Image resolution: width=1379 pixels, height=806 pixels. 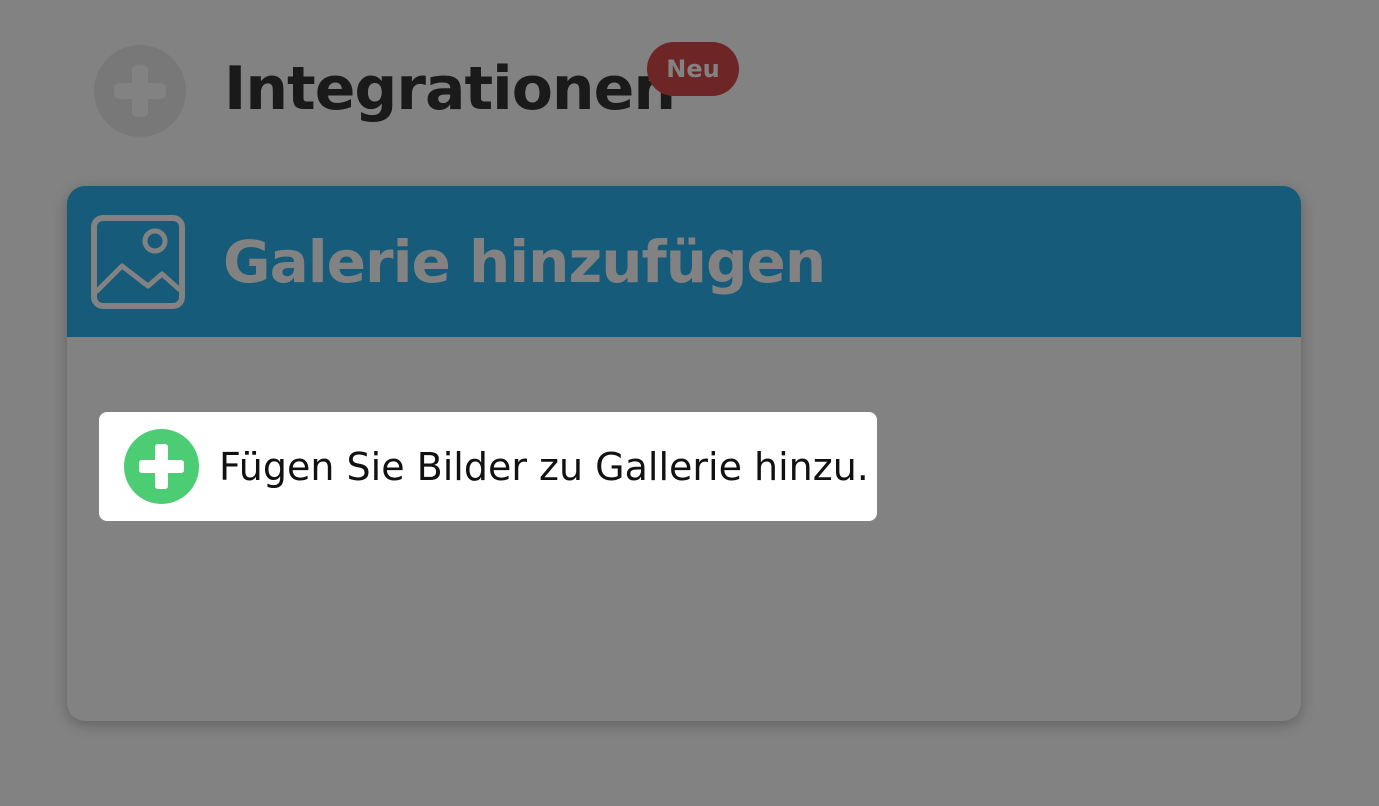 What do you see at coordinates (161, 466) in the screenshot?
I see `plus-circle-icon` at bounding box center [161, 466].